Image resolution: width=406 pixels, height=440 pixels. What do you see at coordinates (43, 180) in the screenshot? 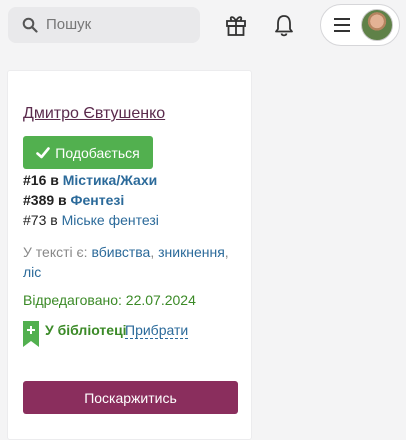
I see `rank-position: #16 в` at bounding box center [43, 180].